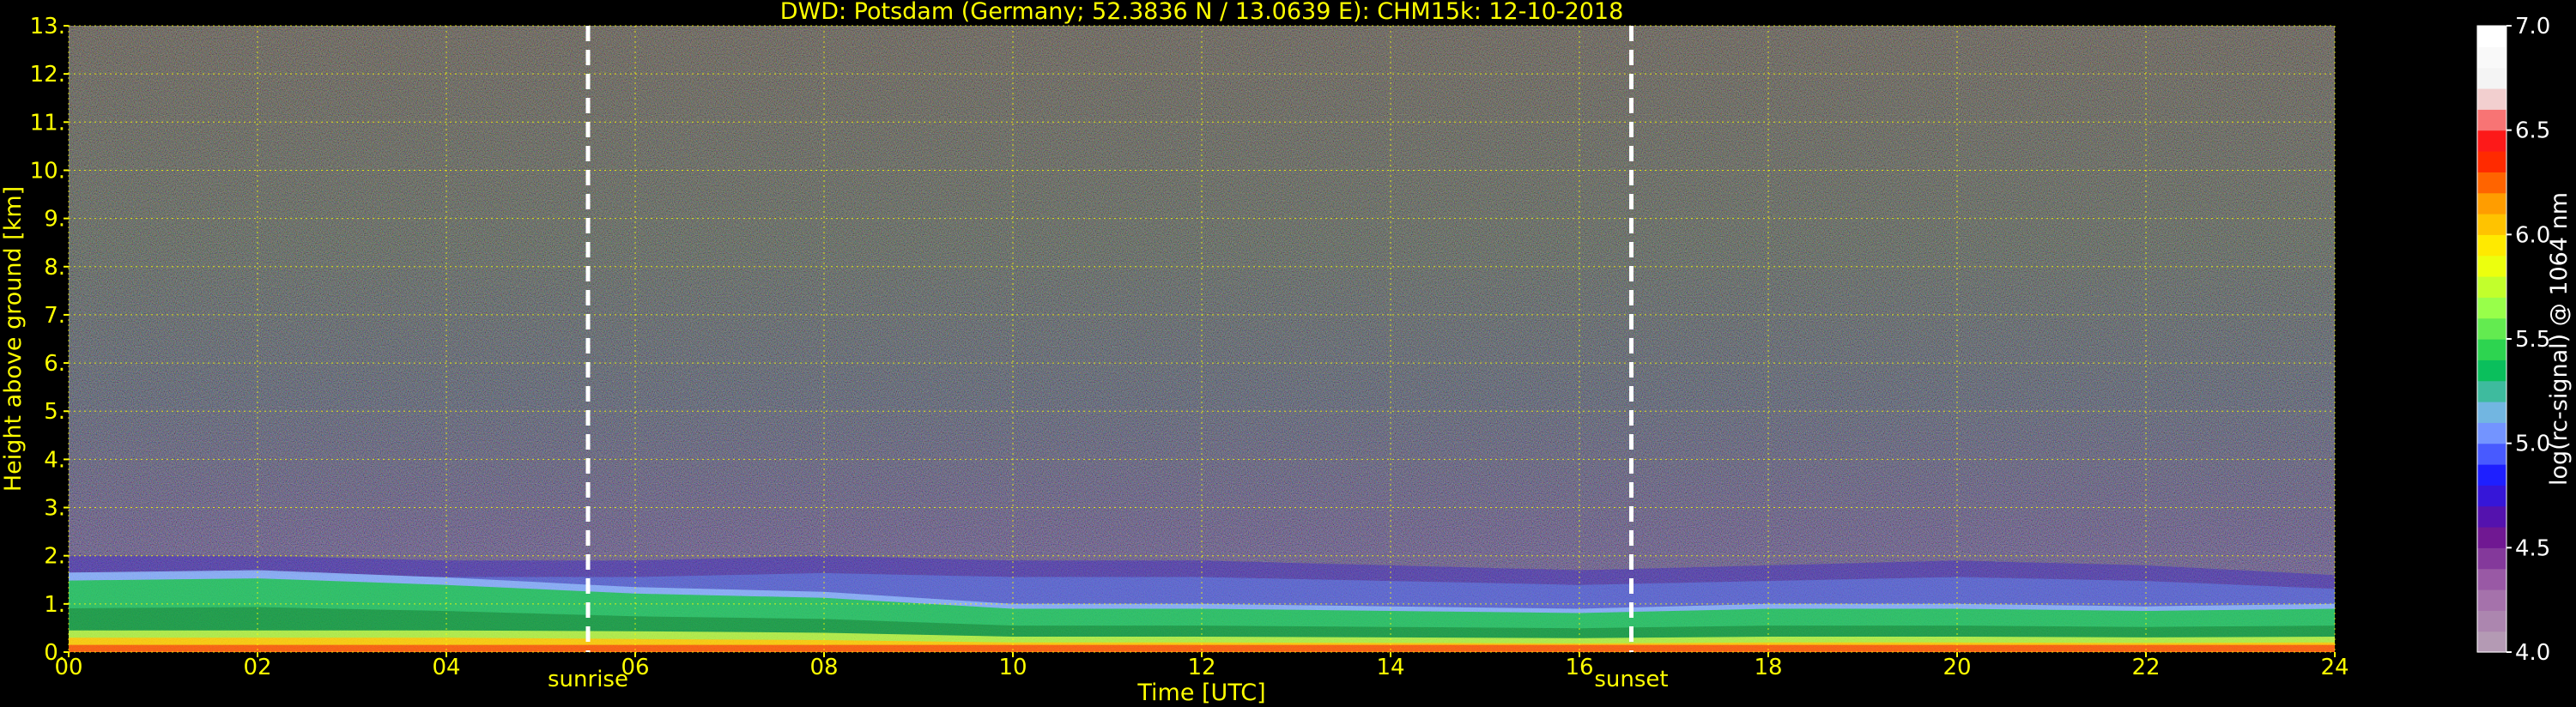 This screenshot has width=2576, height=707. Describe the element at coordinates (54, 509) in the screenshot. I see `y-tick-label: 3.` at that location.